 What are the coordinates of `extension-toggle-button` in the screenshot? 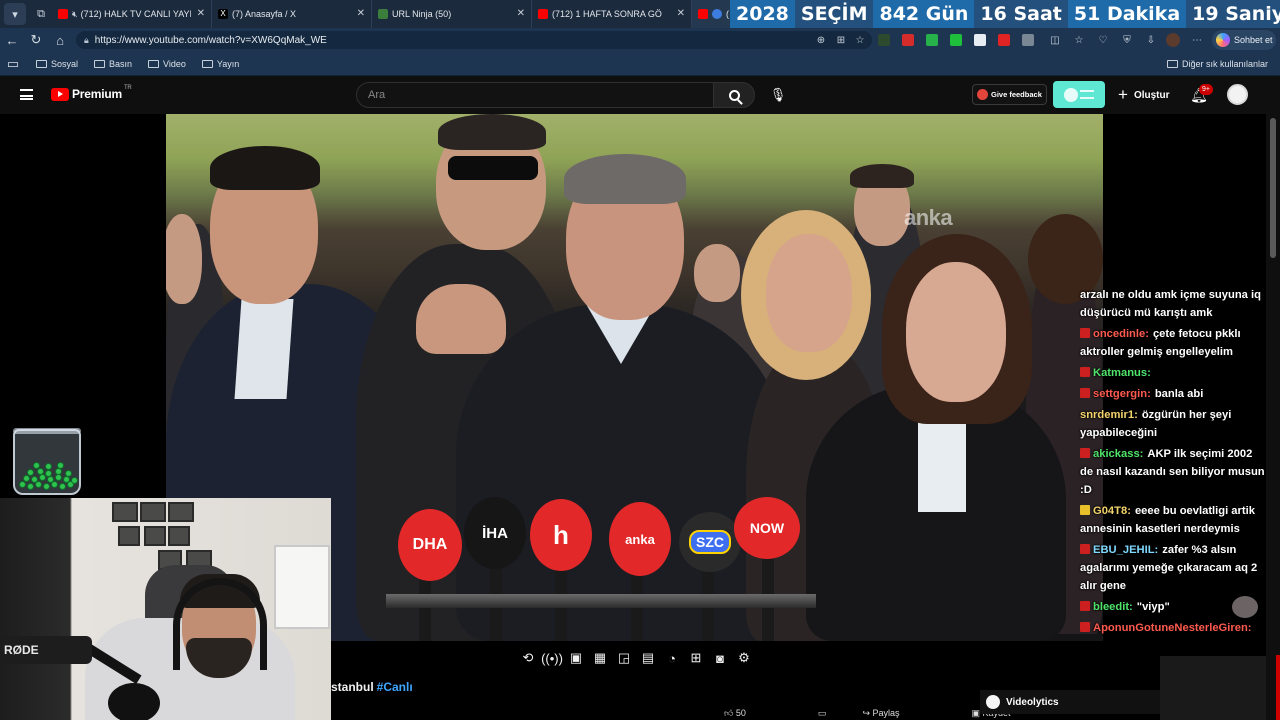 It's located at (1079, 94).